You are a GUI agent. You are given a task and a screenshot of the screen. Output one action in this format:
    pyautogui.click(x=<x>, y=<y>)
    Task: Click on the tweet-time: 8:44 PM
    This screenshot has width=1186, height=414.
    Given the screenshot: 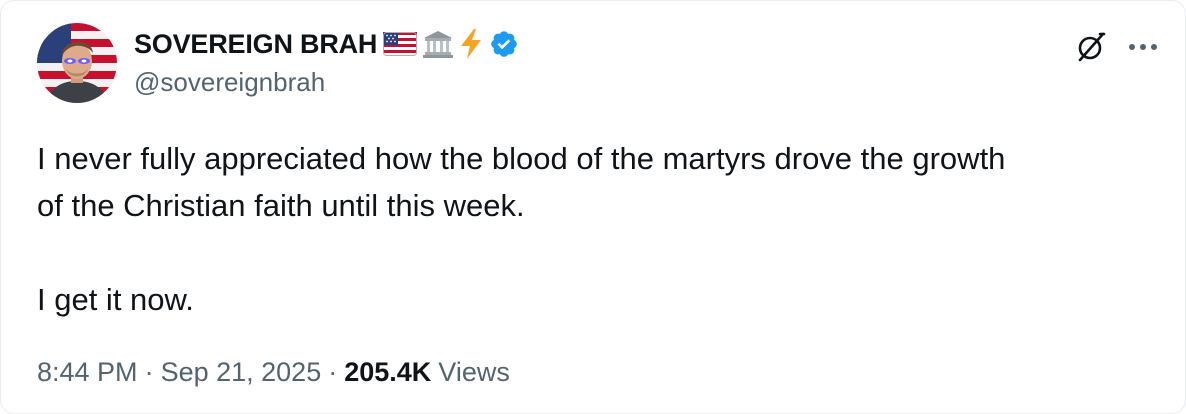 What is the action you would take?
    pyautogui.click(x=87, y=372)
    